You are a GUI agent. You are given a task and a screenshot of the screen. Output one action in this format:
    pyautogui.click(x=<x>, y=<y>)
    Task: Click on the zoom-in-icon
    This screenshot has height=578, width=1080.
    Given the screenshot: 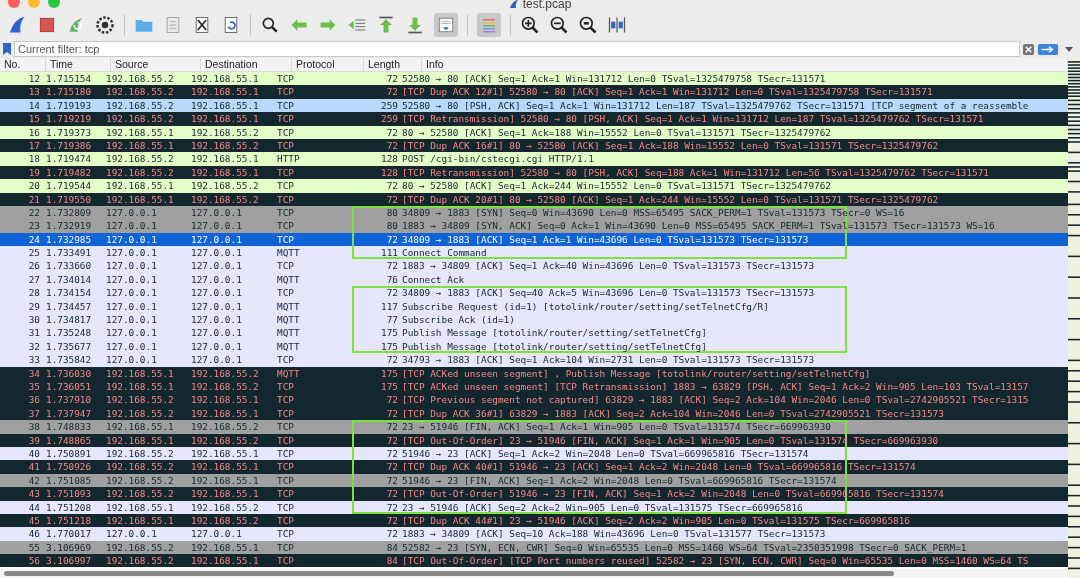 What is the action you would take?
    pyautogui.click(x=530, y=25)
    